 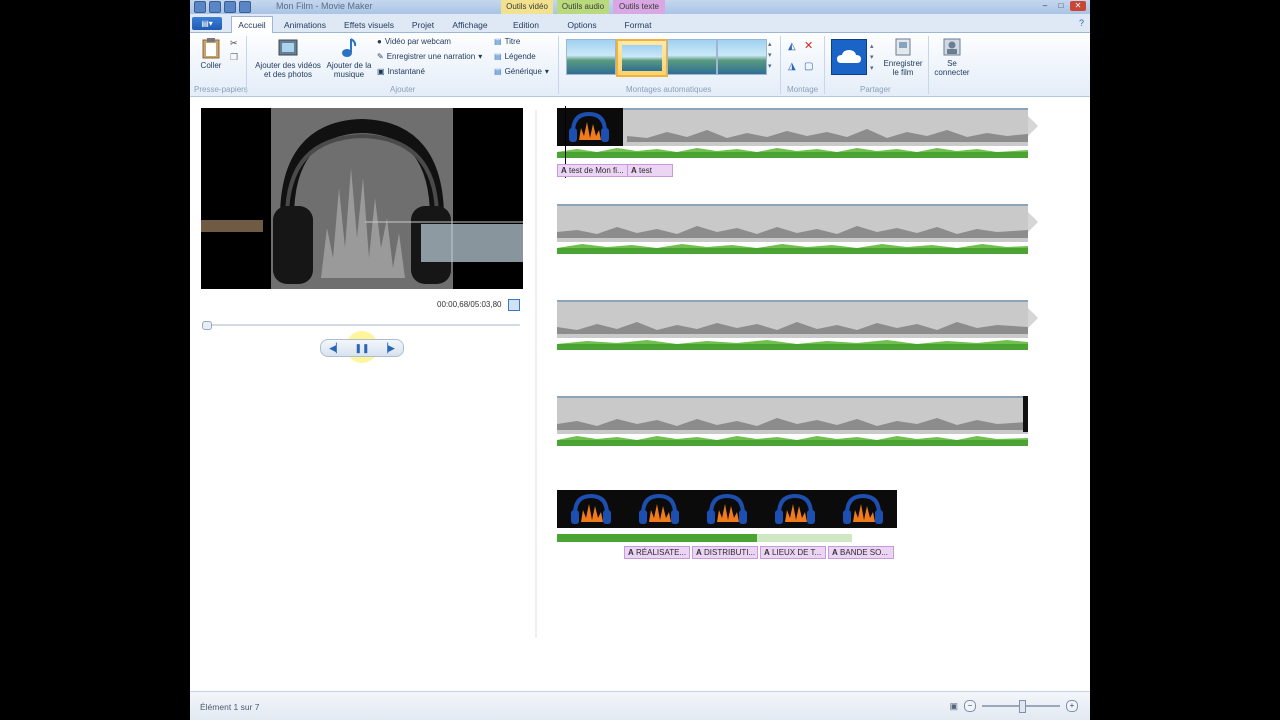 I want to click on title-icon: ▤, so click(x=498, y=41).